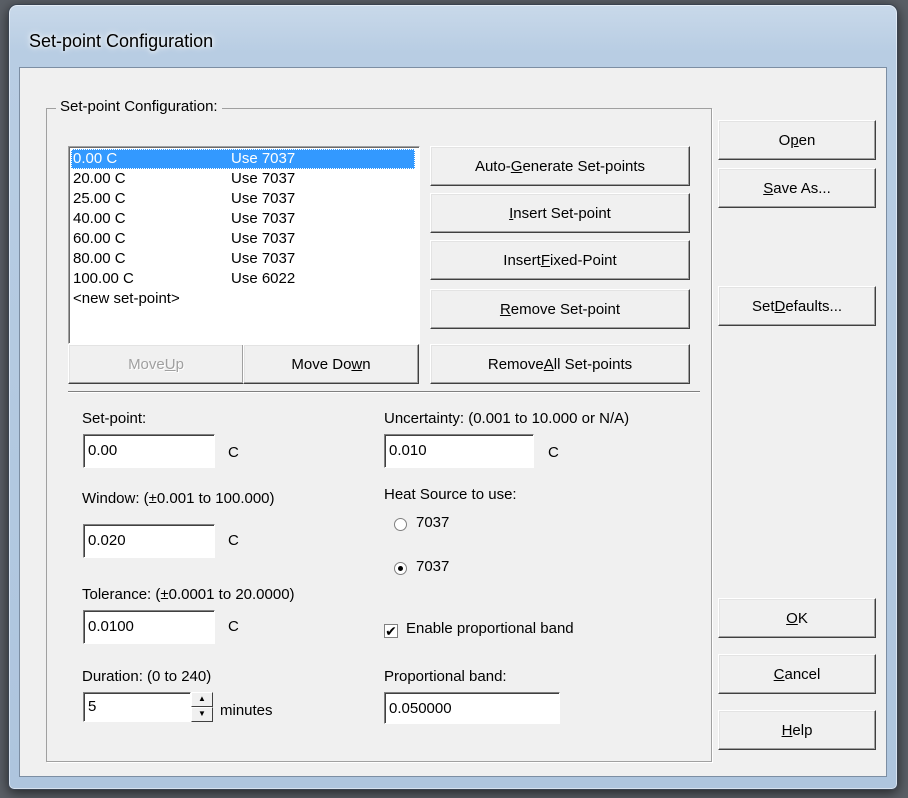 The height and width of the screenshot is (798, 908). What do you see at coordinates (492, 166) in the screenshot?
I see `btn-text: Auto-` at bounding box center [492, 166].